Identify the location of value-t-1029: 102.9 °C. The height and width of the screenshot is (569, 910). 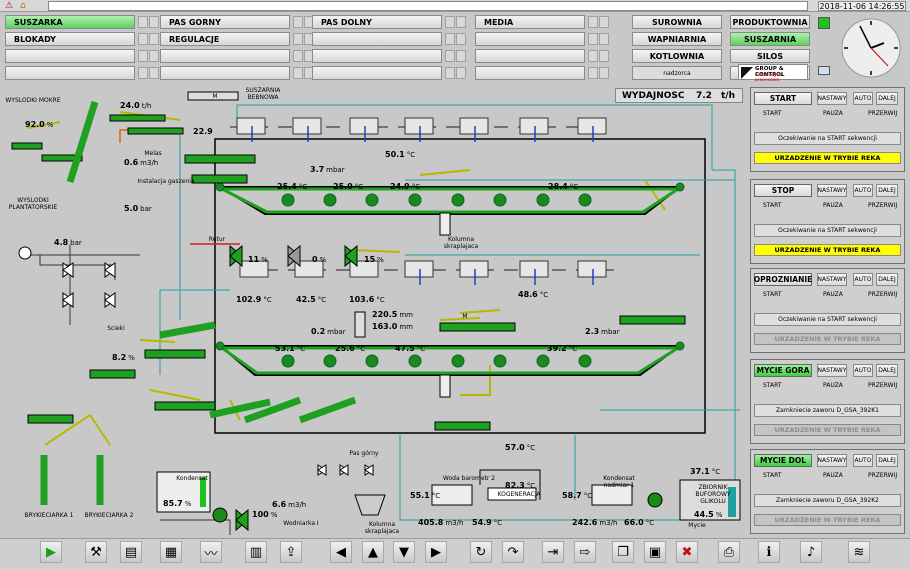
(254, 299).